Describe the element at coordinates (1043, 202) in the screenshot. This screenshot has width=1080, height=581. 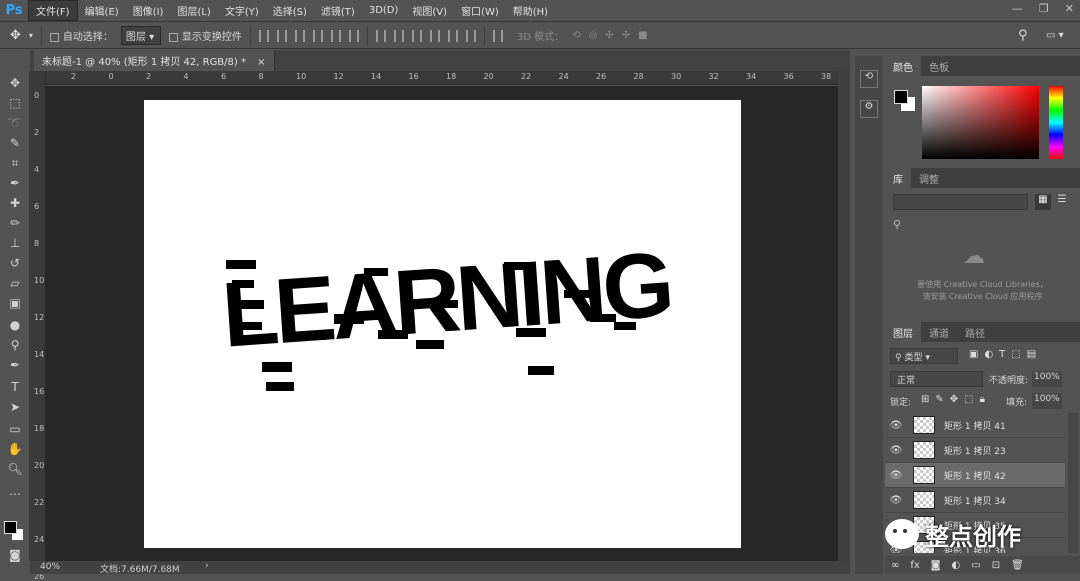
I see `grid-view-icon: ▦` at that location.